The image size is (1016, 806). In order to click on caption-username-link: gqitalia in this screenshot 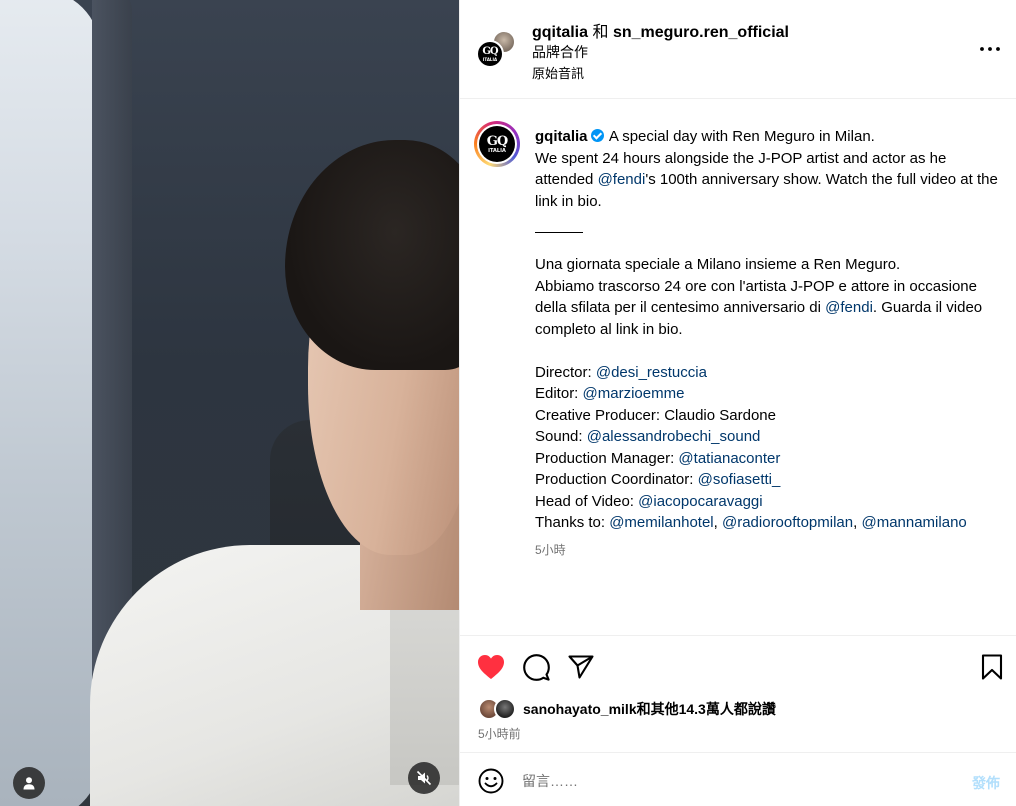, I will do `click(561, 136)`.